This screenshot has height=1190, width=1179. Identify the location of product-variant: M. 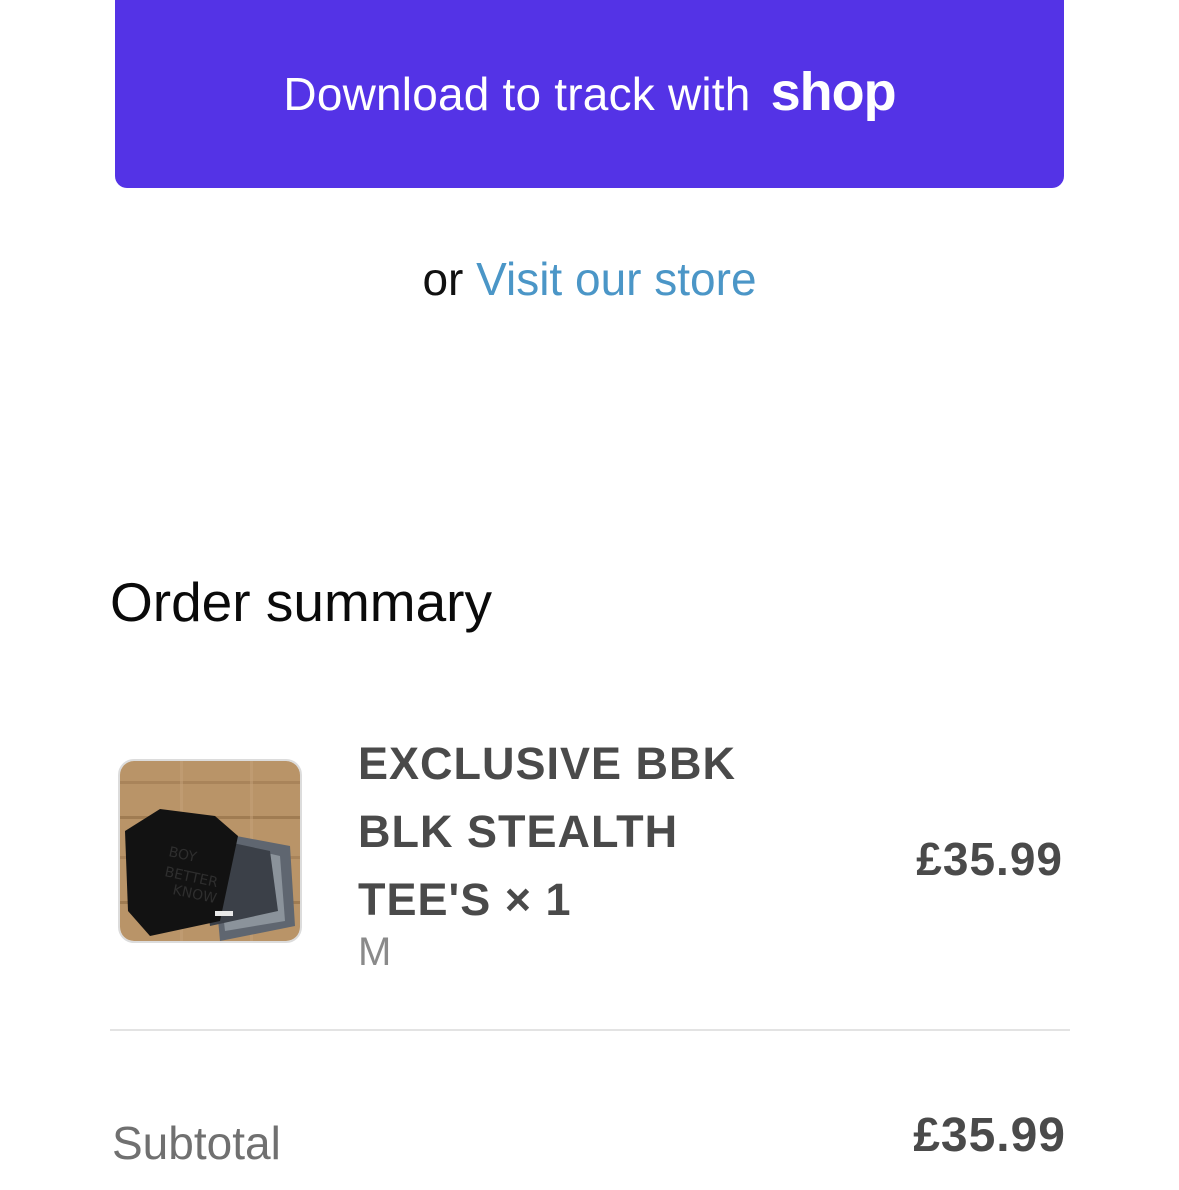
(375, 952).